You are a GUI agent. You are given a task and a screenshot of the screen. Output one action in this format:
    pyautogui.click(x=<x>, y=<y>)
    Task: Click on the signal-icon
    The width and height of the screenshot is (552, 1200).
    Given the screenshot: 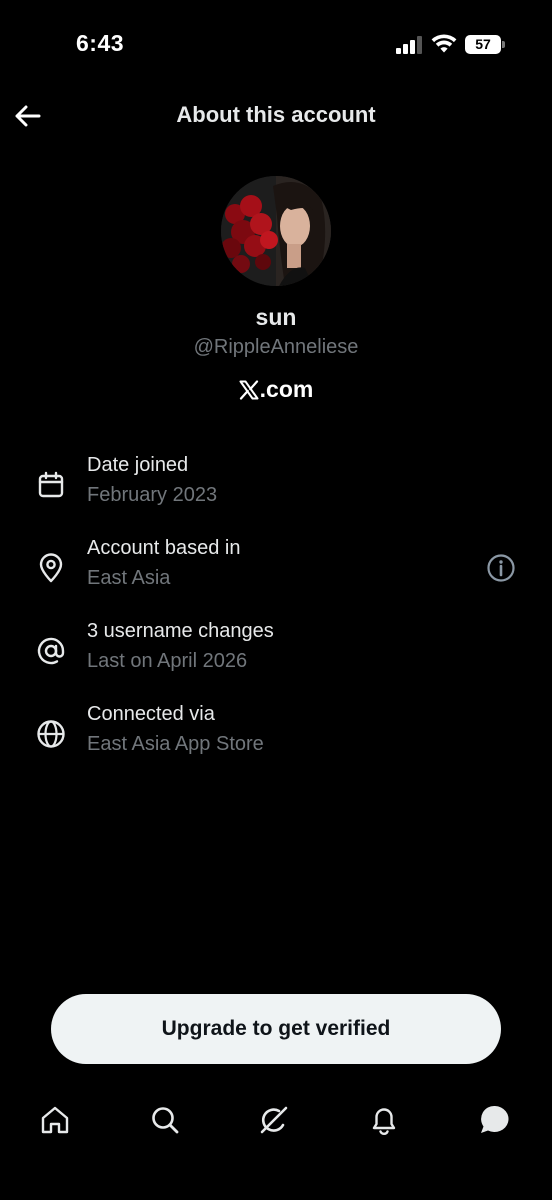 What is the action you would take?
    pyautogui.click(x=409, y=45)
    